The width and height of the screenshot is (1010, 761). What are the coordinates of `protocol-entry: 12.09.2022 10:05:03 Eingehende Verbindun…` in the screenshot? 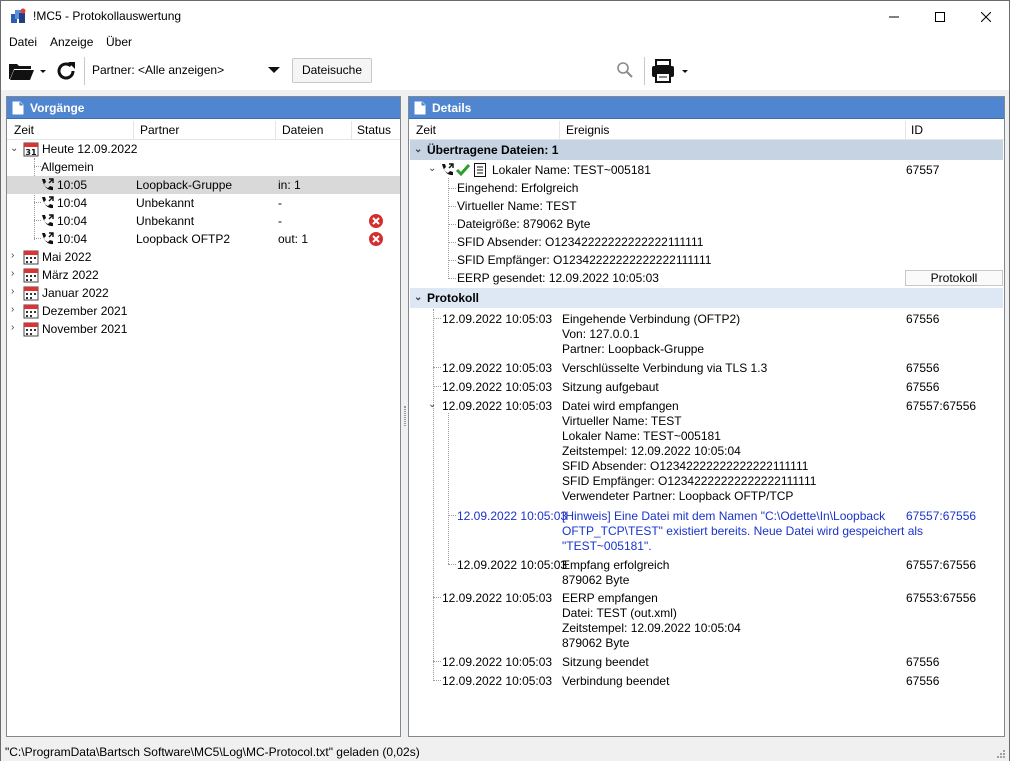 It's located at (706, 334).